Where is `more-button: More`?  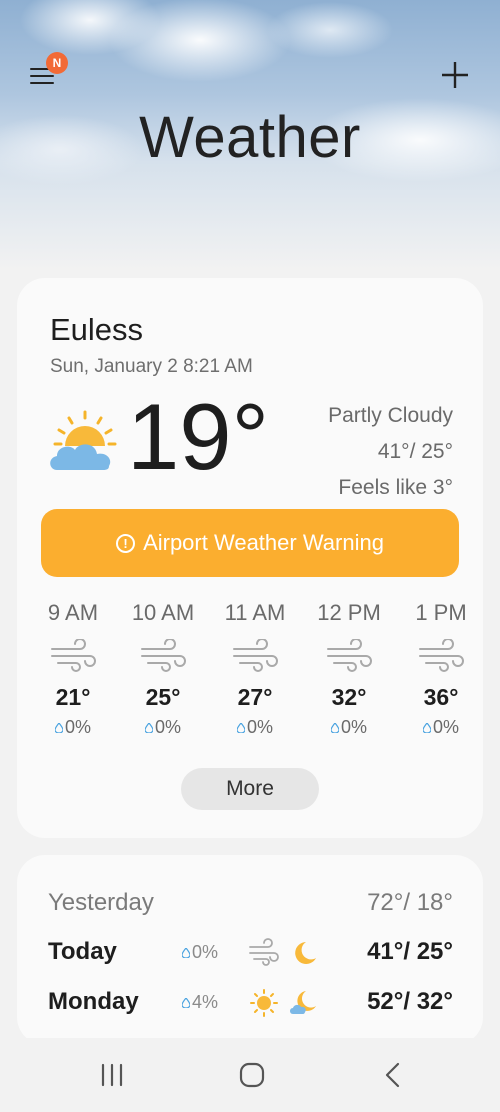
more-button: More is located at coordinates (250, 789).